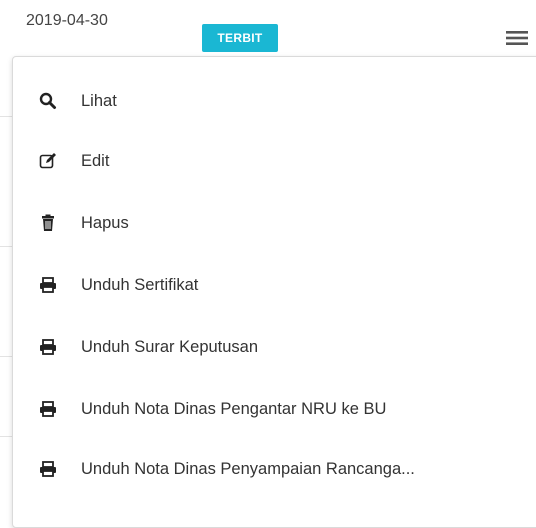 The width and height of the screenshot is (536, 528). What do you see at coordinates (140, 285) in the screenshot?
I see `menu-item-label: Unduh Sertifikat` at bounding box center [140, 285].